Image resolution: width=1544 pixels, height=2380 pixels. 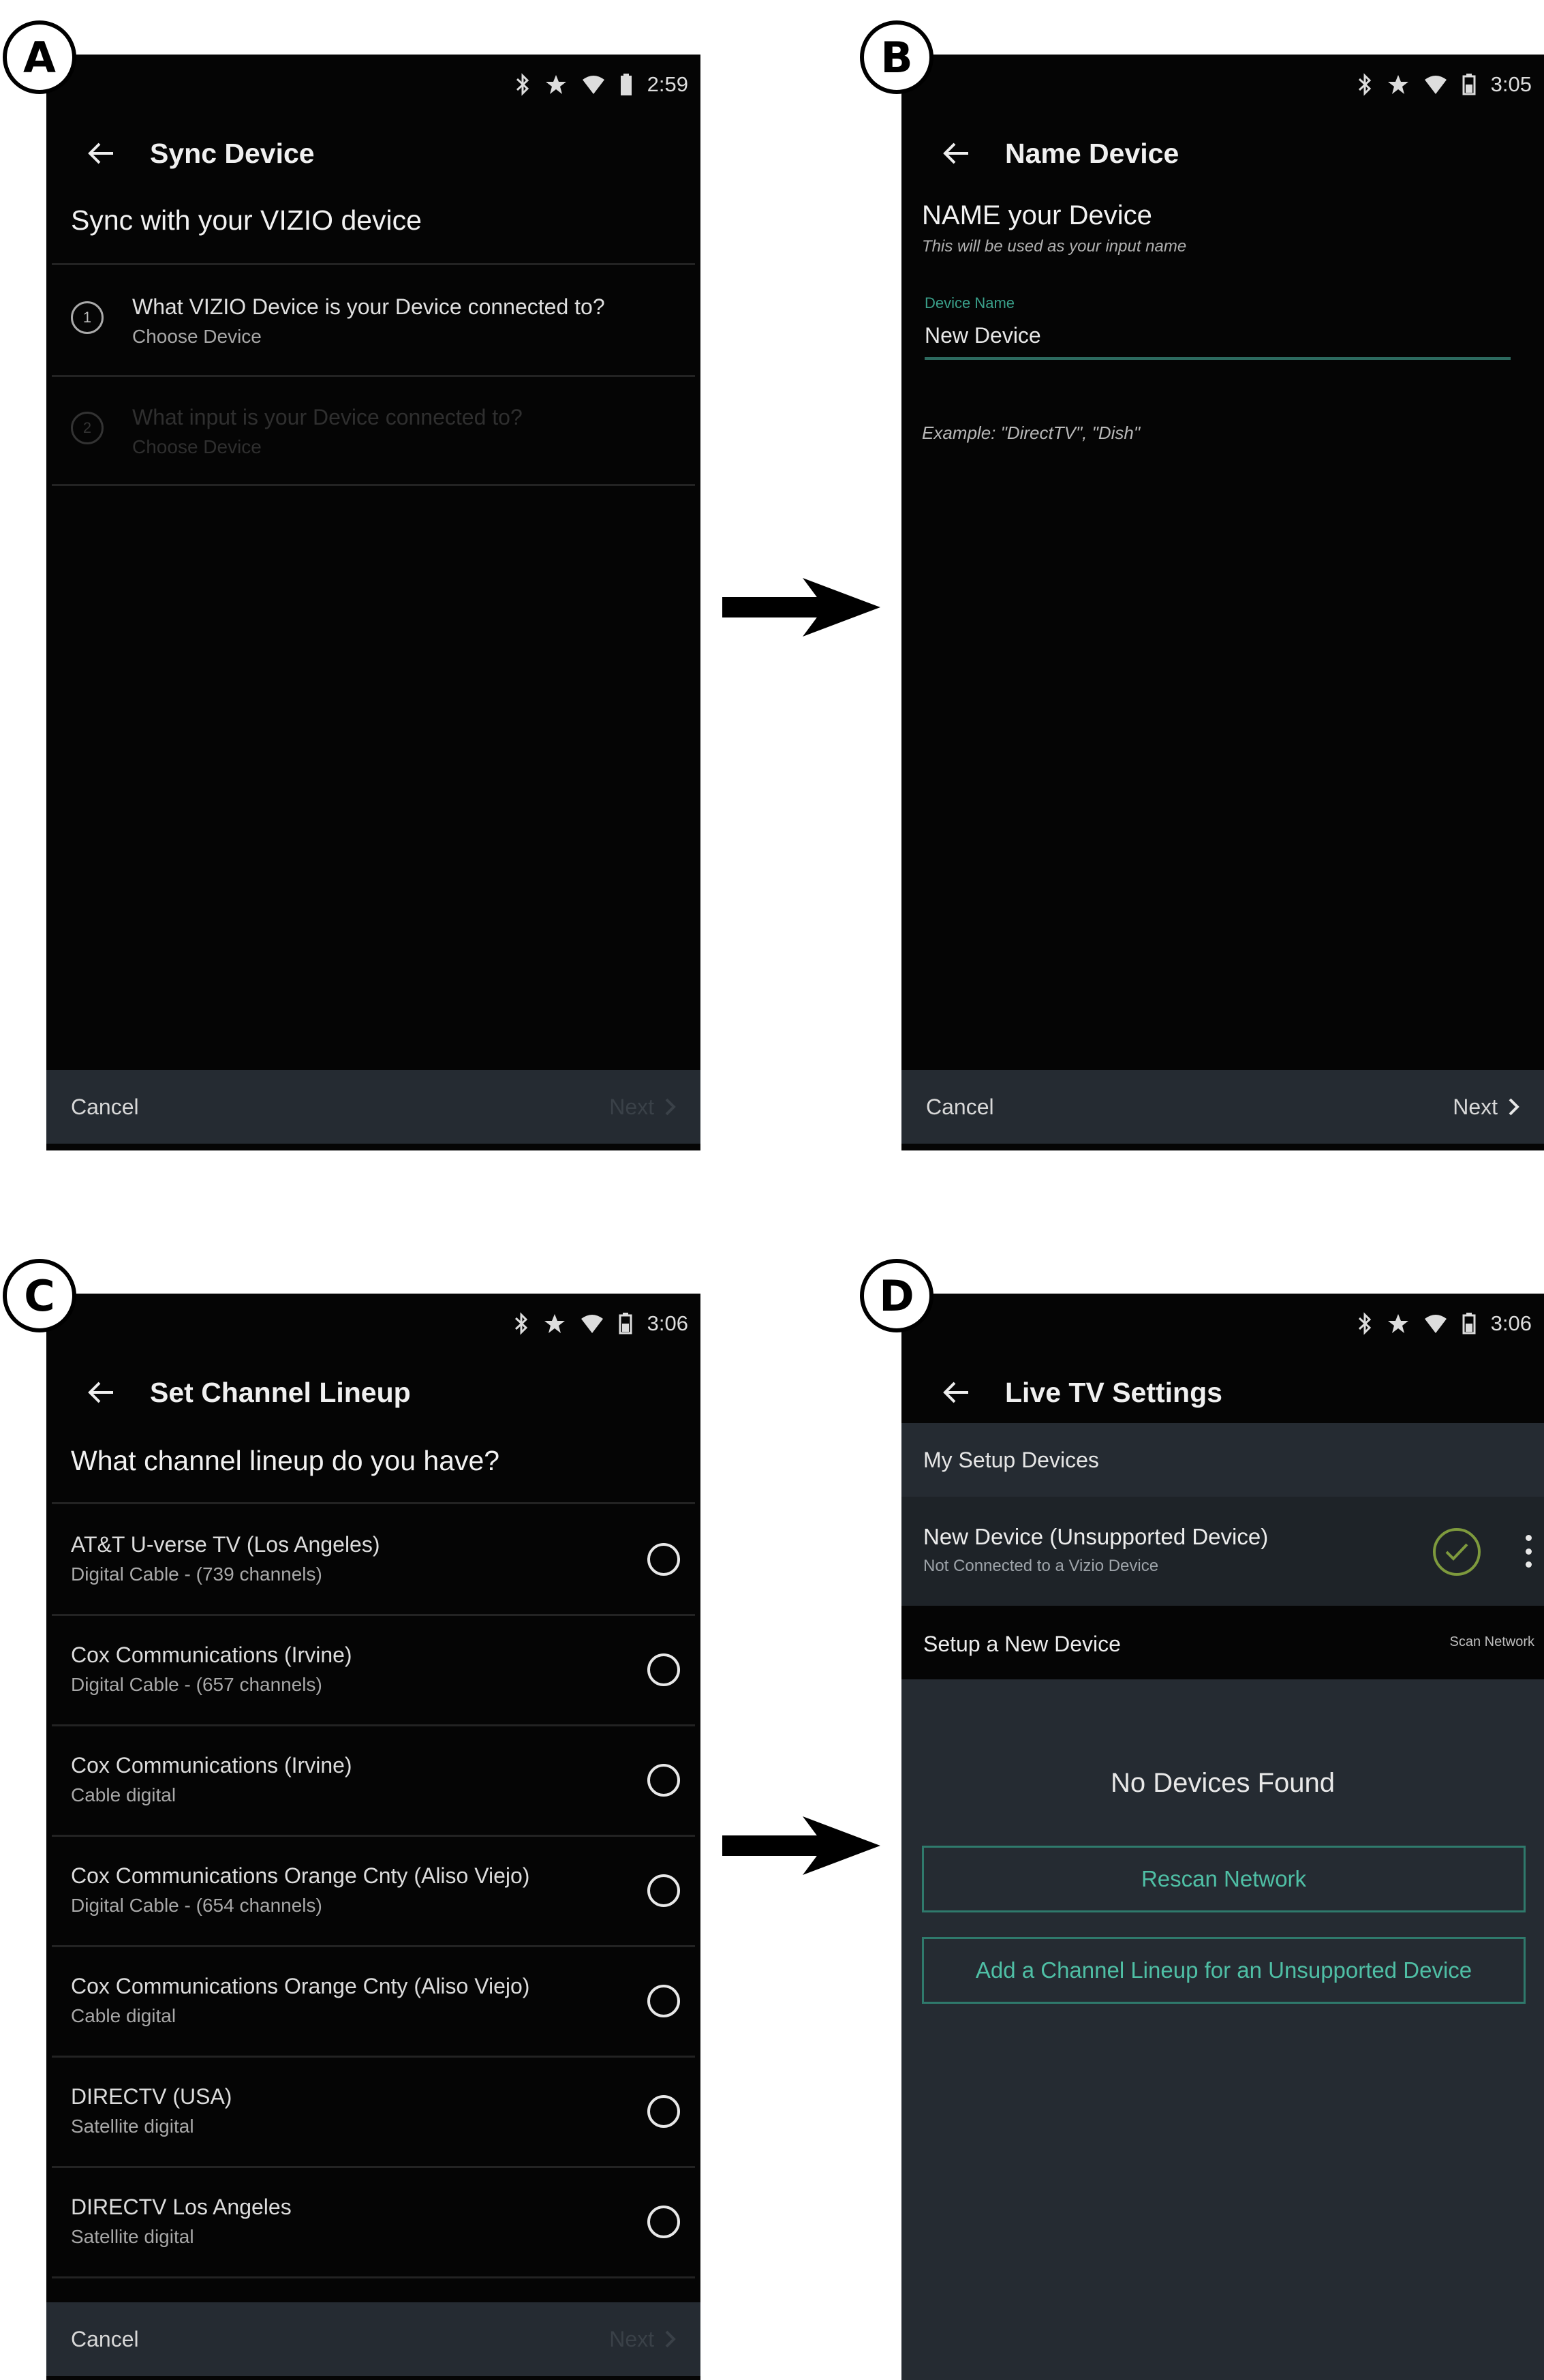 What do you see at coordinates (40, 1295) in the screenshot?
I see `panel-label-c: C` at bounding box center [40, 1295].